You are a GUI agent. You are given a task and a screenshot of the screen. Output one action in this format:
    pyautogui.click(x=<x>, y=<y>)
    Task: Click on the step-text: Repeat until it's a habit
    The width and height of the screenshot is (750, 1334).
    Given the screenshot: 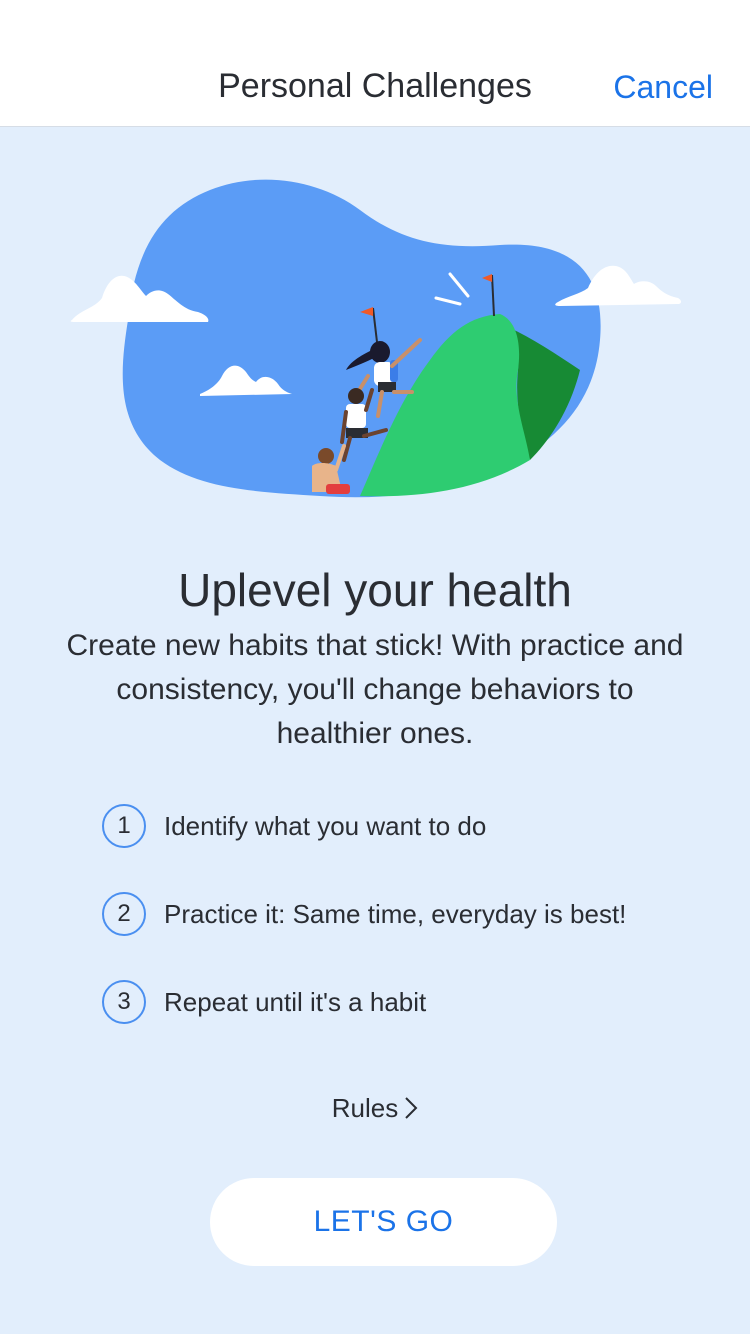 What is the action you would take?
    pyautogui.click(x=295, y=1001)
    